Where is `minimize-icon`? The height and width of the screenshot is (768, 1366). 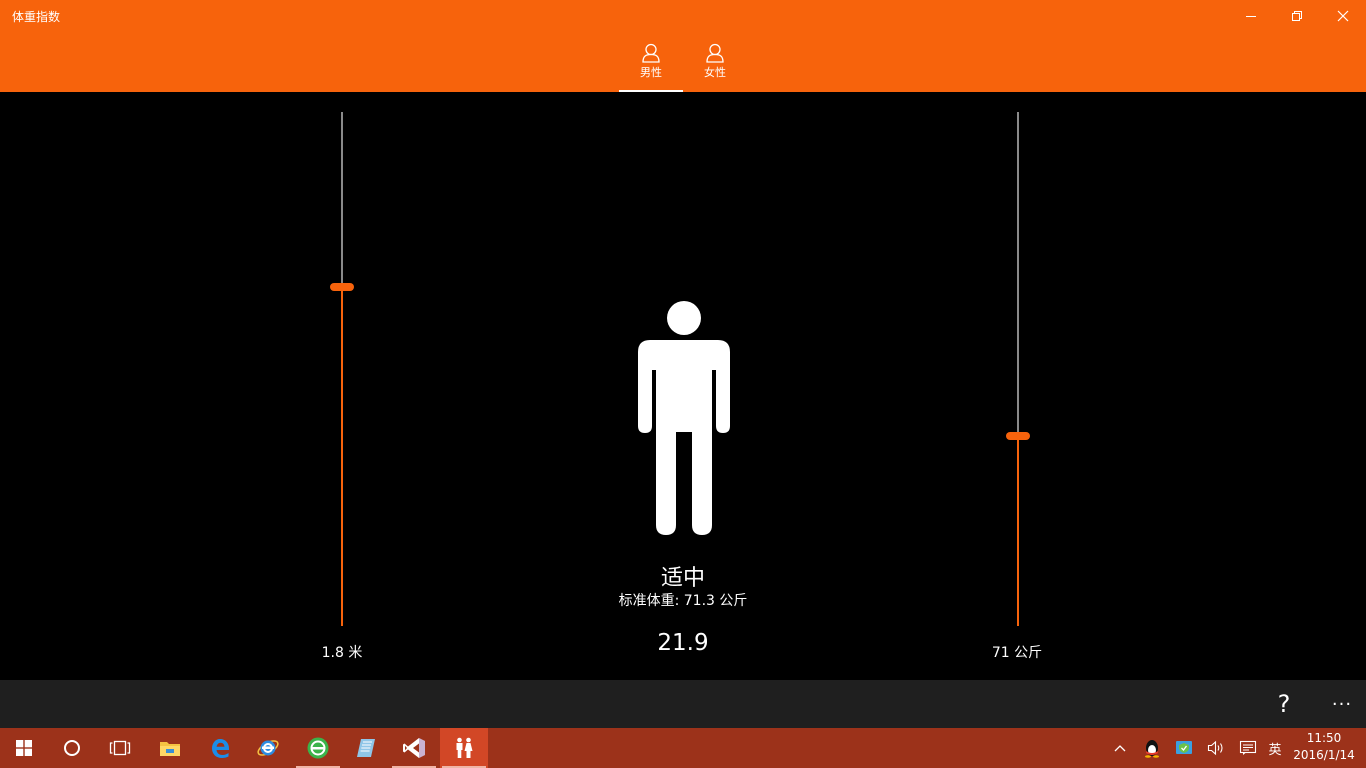
minimize-icon is located at coordinates (1251, 16).